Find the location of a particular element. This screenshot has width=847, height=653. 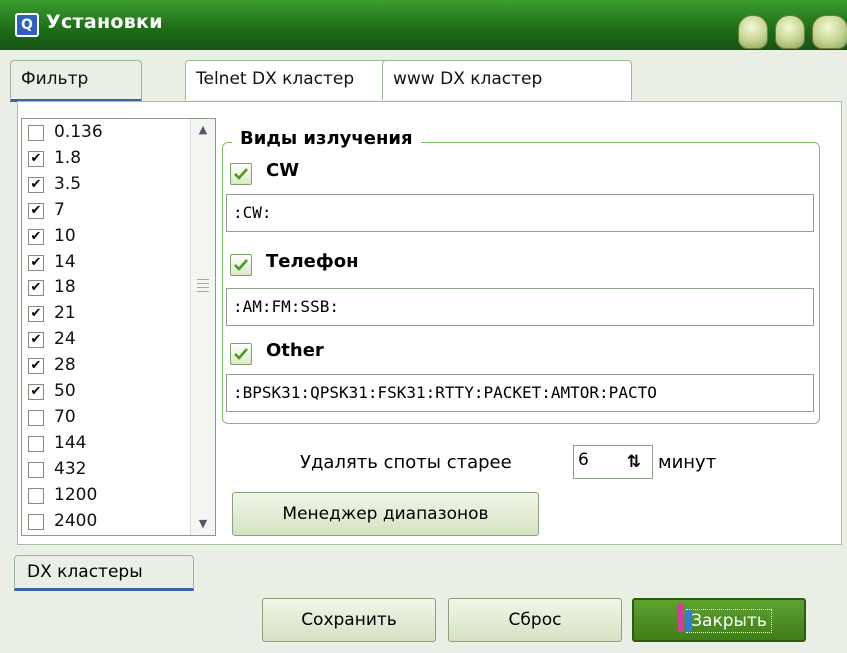

maximize-button is located at coordinates (790, 32).